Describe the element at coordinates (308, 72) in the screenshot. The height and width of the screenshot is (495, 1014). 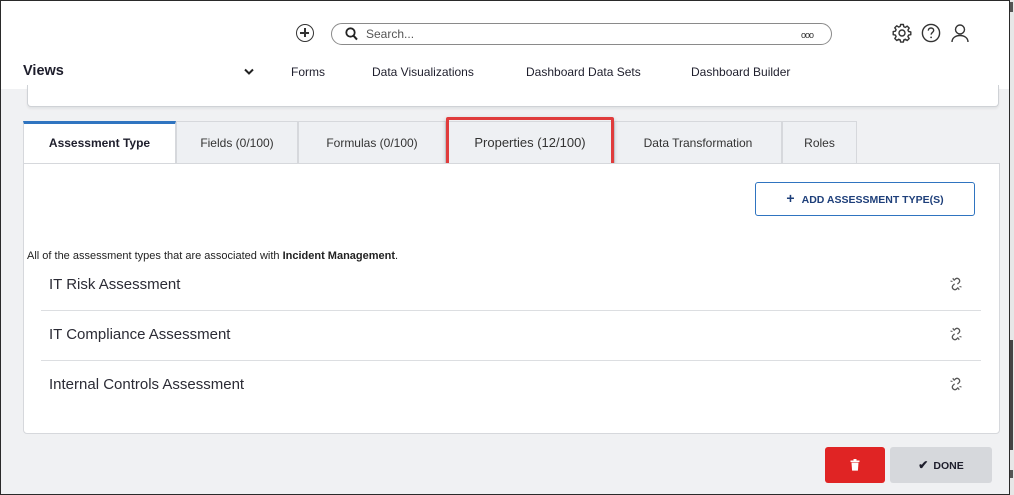
I see `nav-item-forms: Forms` at that location.